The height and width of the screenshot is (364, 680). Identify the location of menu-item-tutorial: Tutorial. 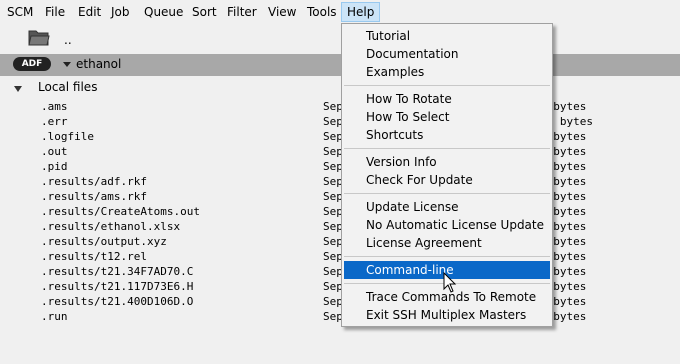
(447, 36).